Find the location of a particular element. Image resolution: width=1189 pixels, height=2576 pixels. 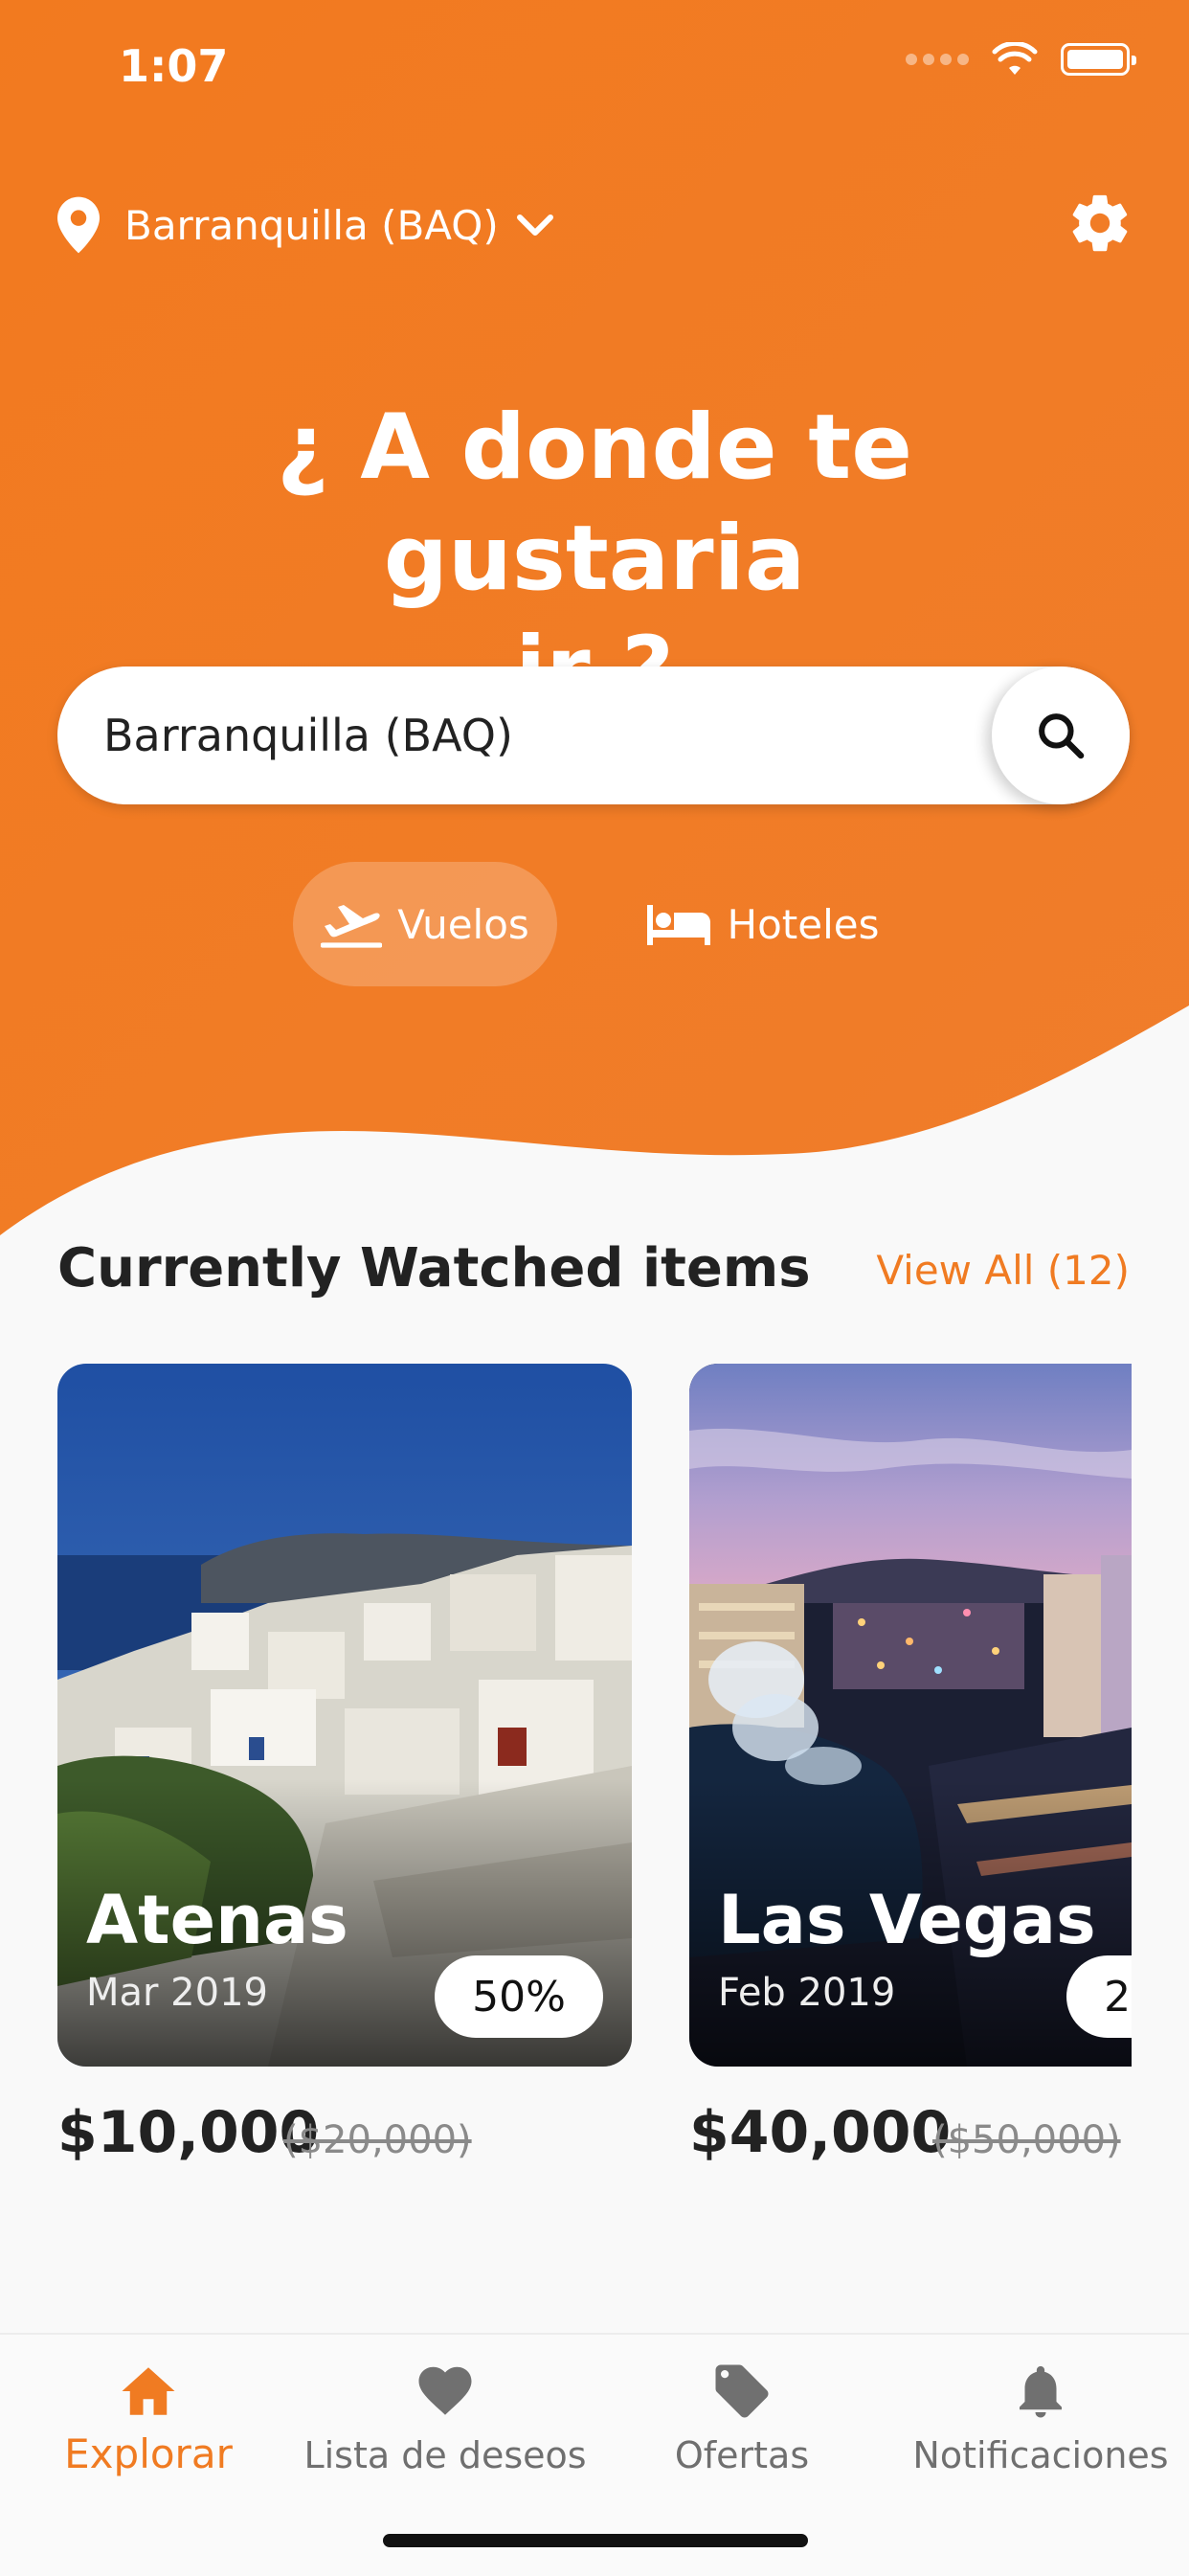

search-icon is located at coordinates (1062, 736).